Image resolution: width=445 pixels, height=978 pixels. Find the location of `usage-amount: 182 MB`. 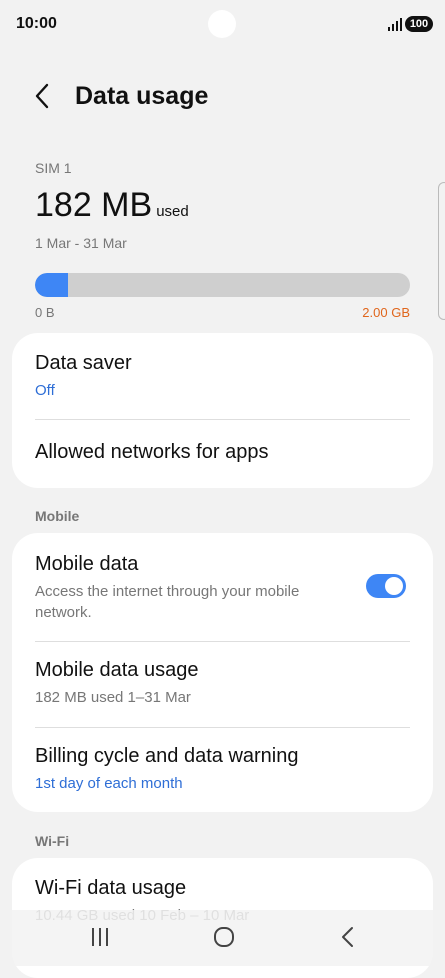

usage-amount: 182 MB is located at coordinates (94, 205).